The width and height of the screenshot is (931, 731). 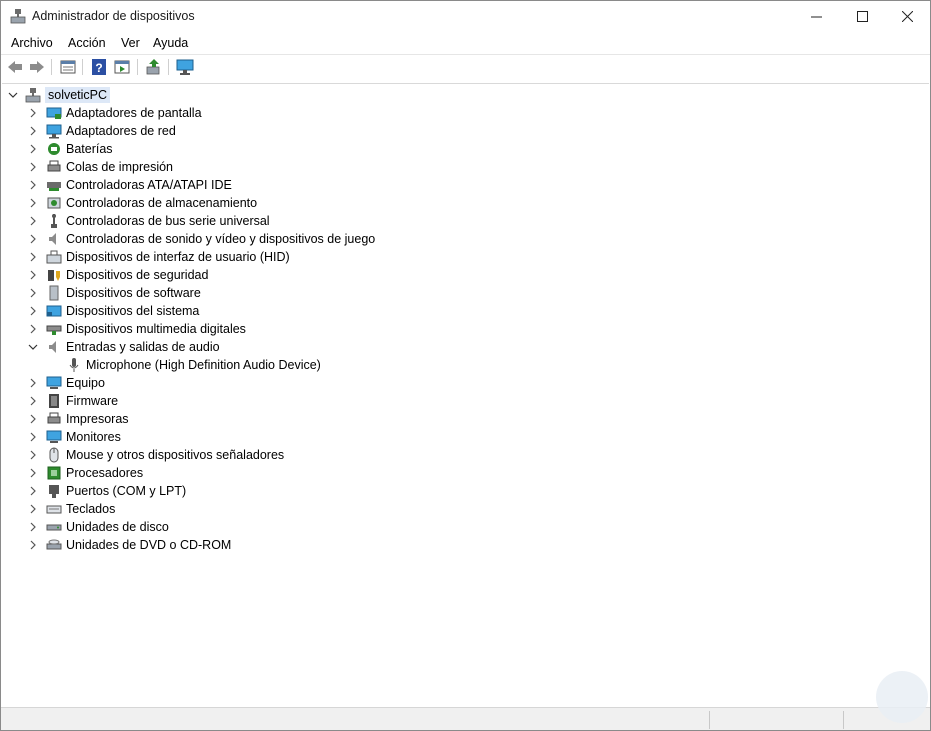 What do you see at coordinates (149, 545) in the screenshot?
I see `tree-item-label: Unidades de DVD o CD-ROM` at bounding box center [149, 545].